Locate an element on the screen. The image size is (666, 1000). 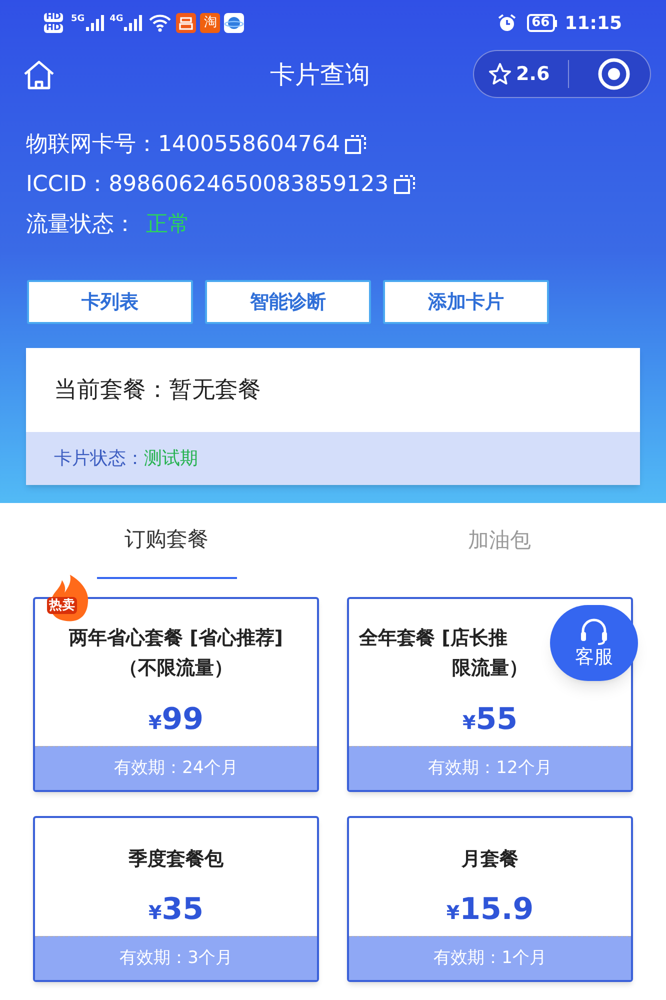
plan-price: 35 is located at coordinates (183, 910).